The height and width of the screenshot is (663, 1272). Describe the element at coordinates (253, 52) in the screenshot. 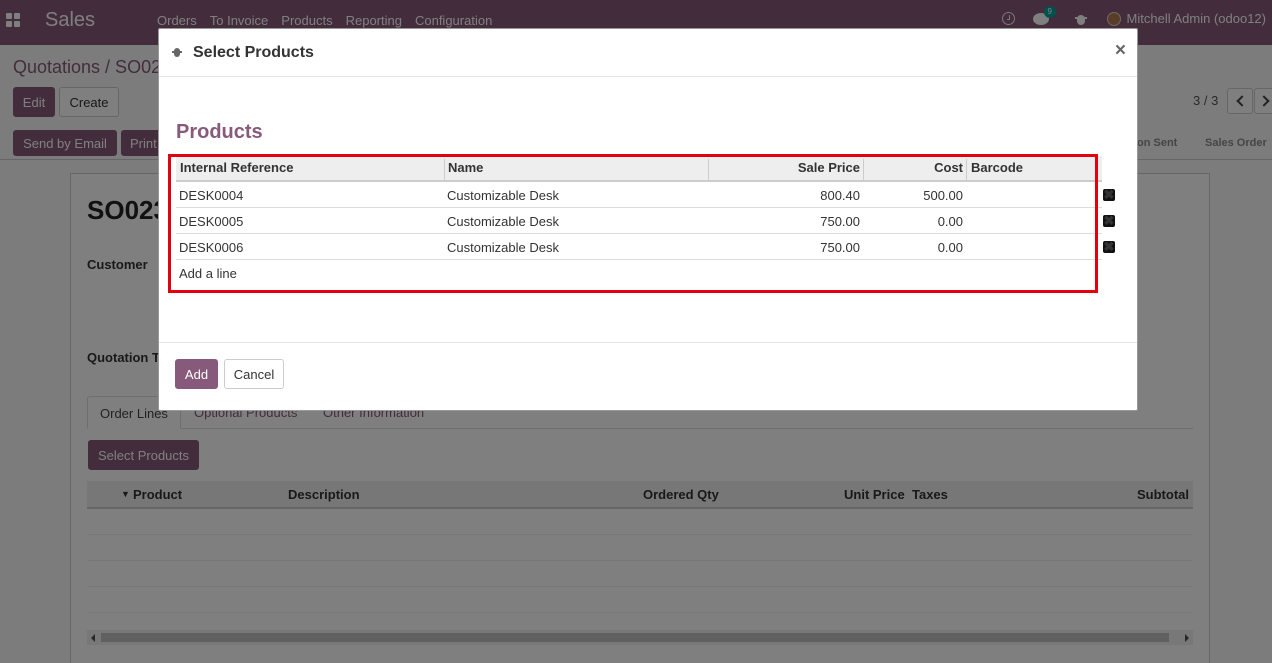

I see `dialog-title: Select Products` at that location.